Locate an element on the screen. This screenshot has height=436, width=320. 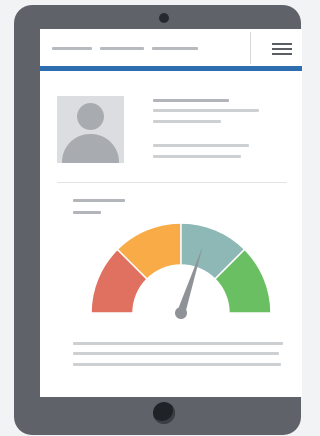
profile-name-placeholder is located at coordinates (191, 100).